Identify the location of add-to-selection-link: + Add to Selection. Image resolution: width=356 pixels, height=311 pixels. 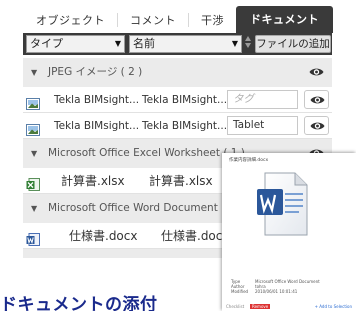
(333, 306).